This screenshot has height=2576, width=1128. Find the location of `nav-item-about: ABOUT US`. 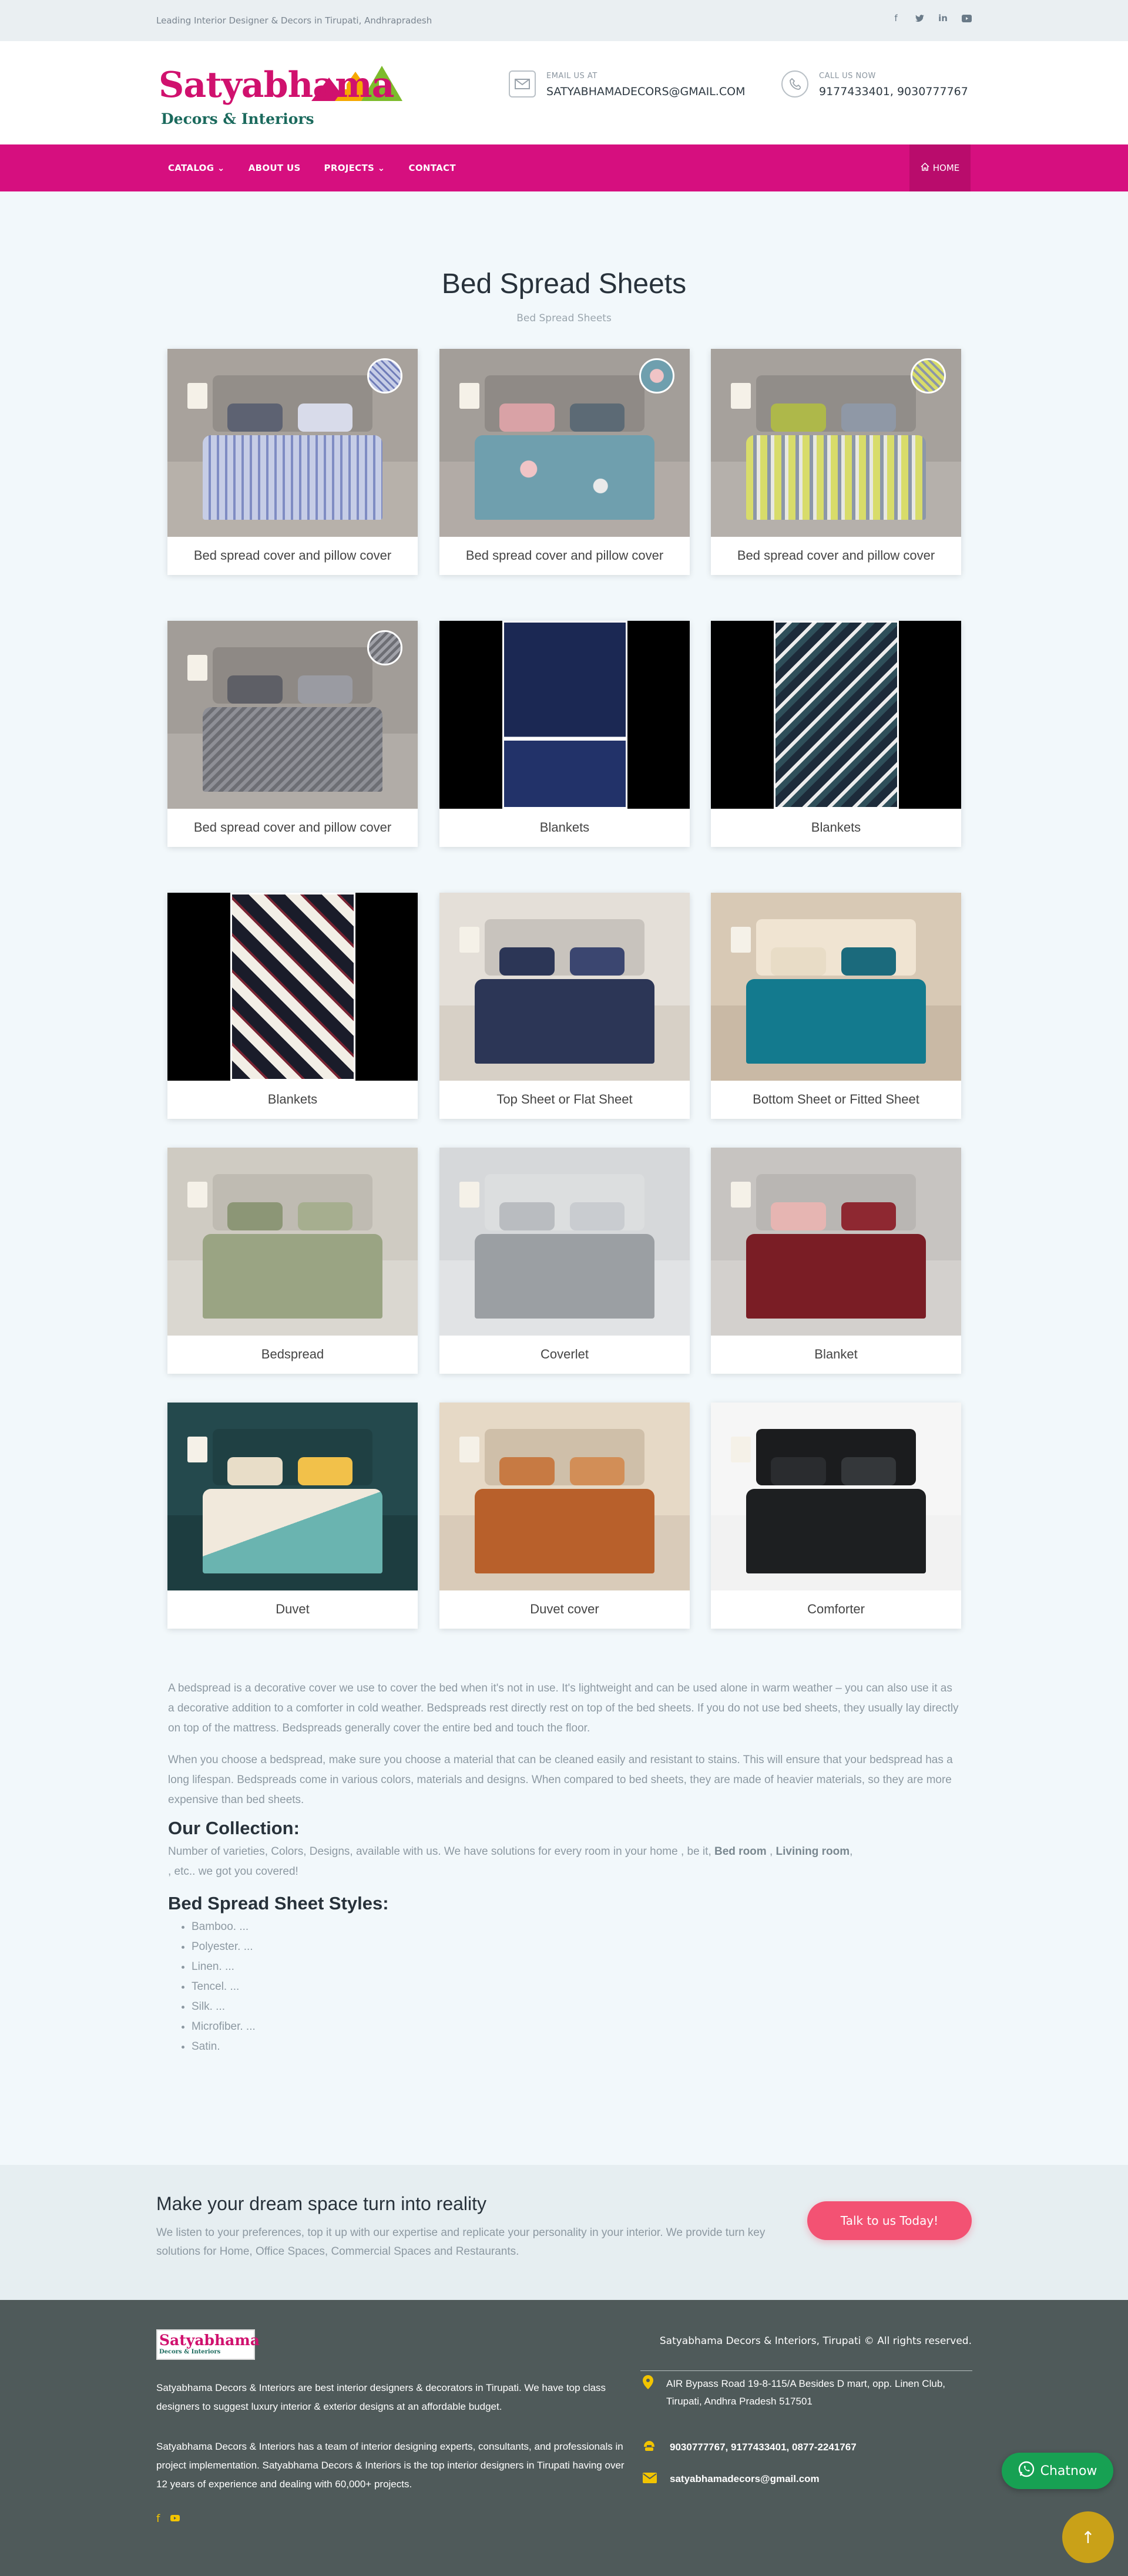

nav-item-about: ABOUT US is located at coordinates (275, 168).